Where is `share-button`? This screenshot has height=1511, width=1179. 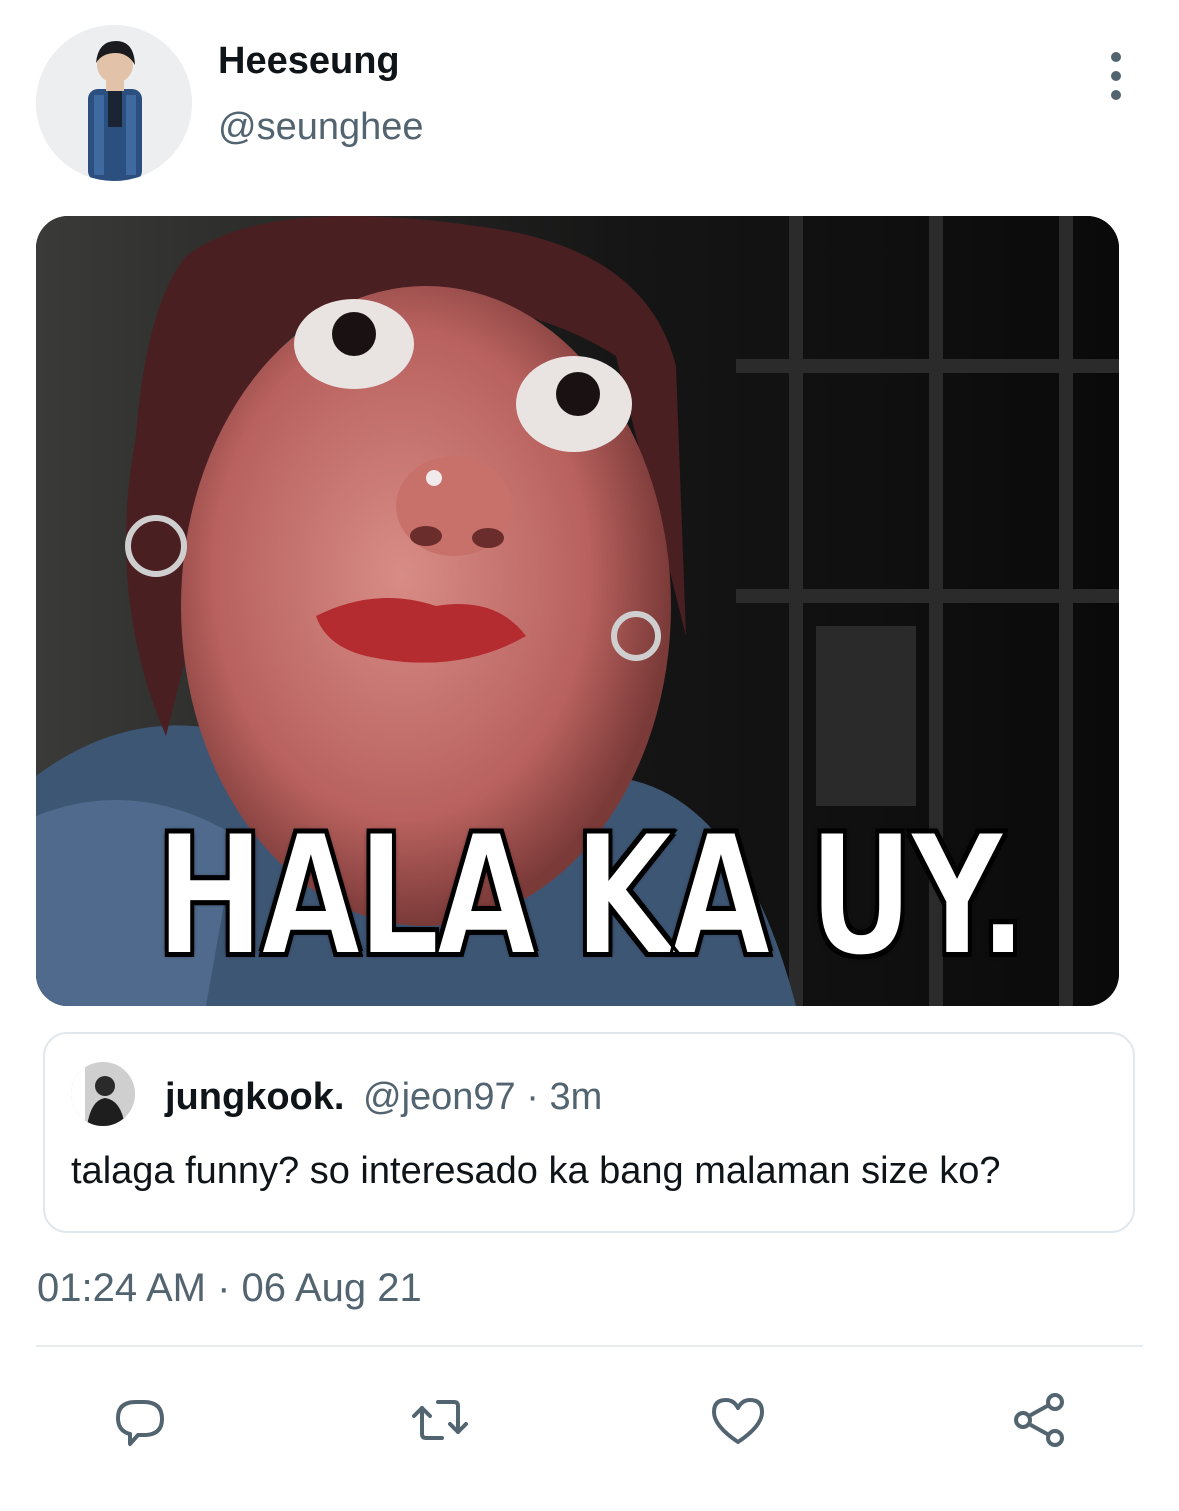
share-button is located at coordinates (1039, 1420).